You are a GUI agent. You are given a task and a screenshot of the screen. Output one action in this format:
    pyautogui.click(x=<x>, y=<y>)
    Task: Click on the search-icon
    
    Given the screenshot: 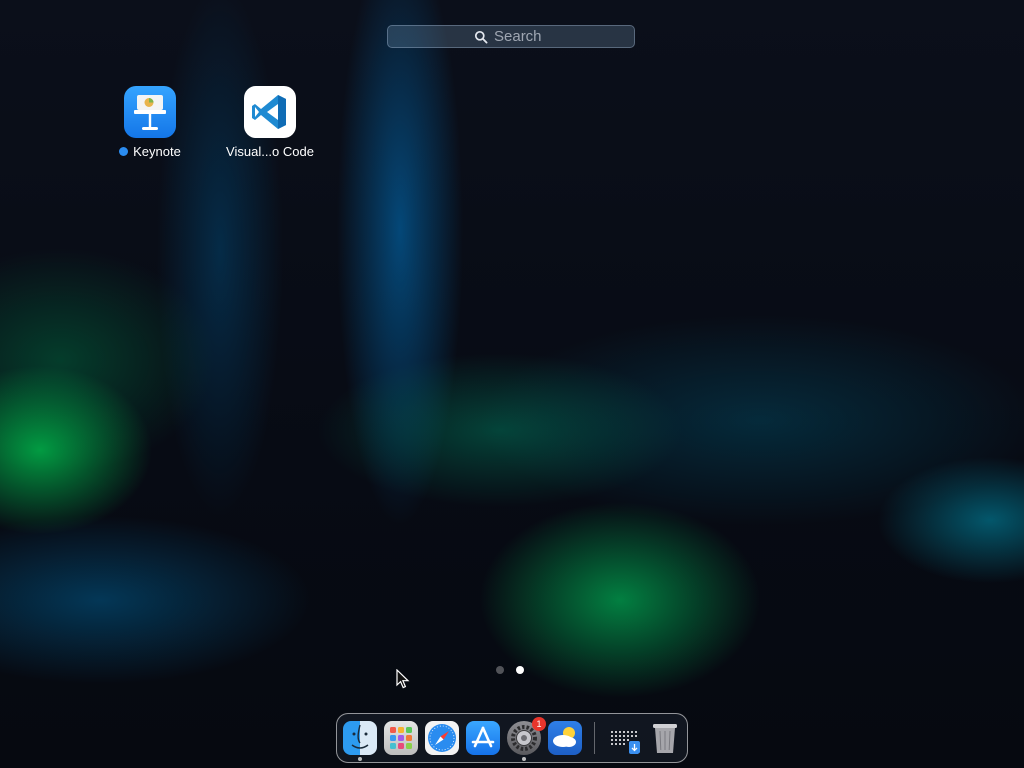 What is the action you would take?
    pyautogui.click(x=481, y=37)
    